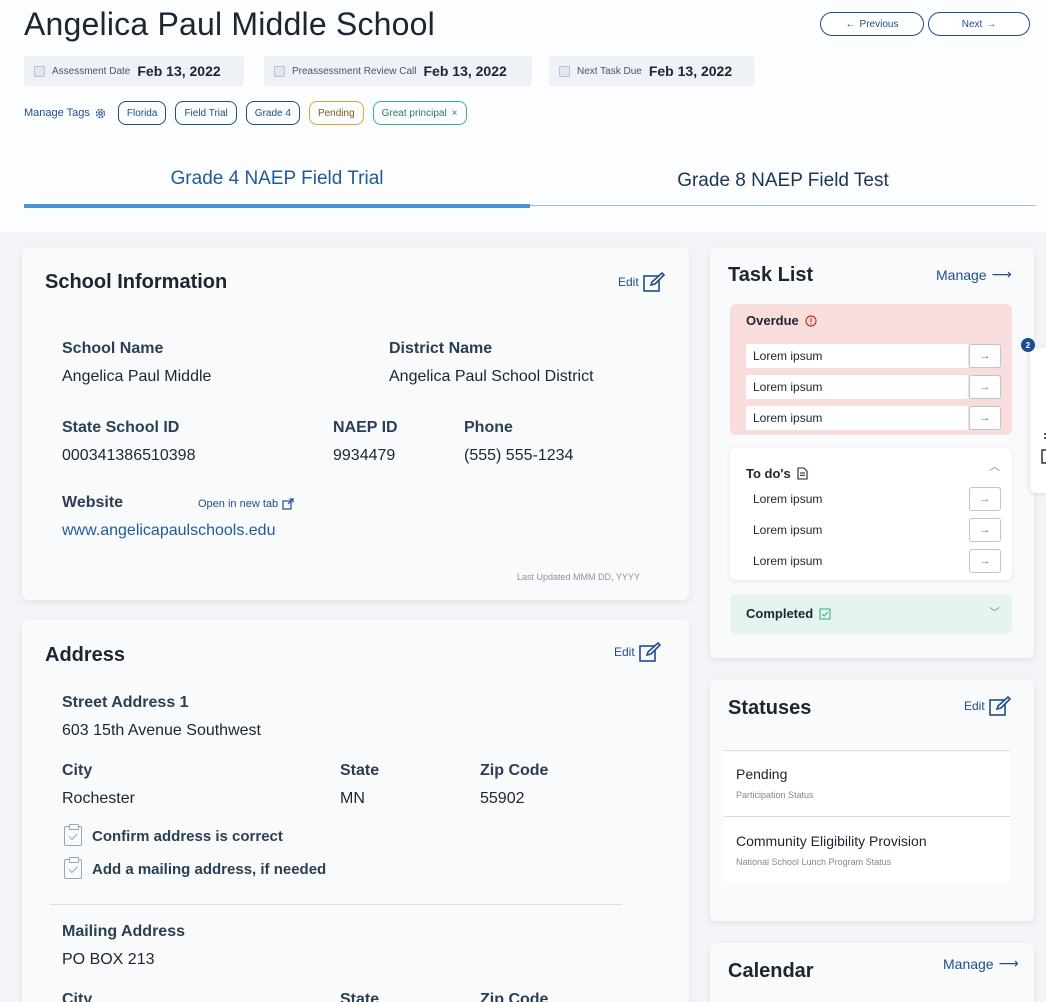 The image size is (1046, 1002). Describe the element at coordinates (65, 113) in the screenshot. I see `manage-tags-link: Manage Tags` at that location.